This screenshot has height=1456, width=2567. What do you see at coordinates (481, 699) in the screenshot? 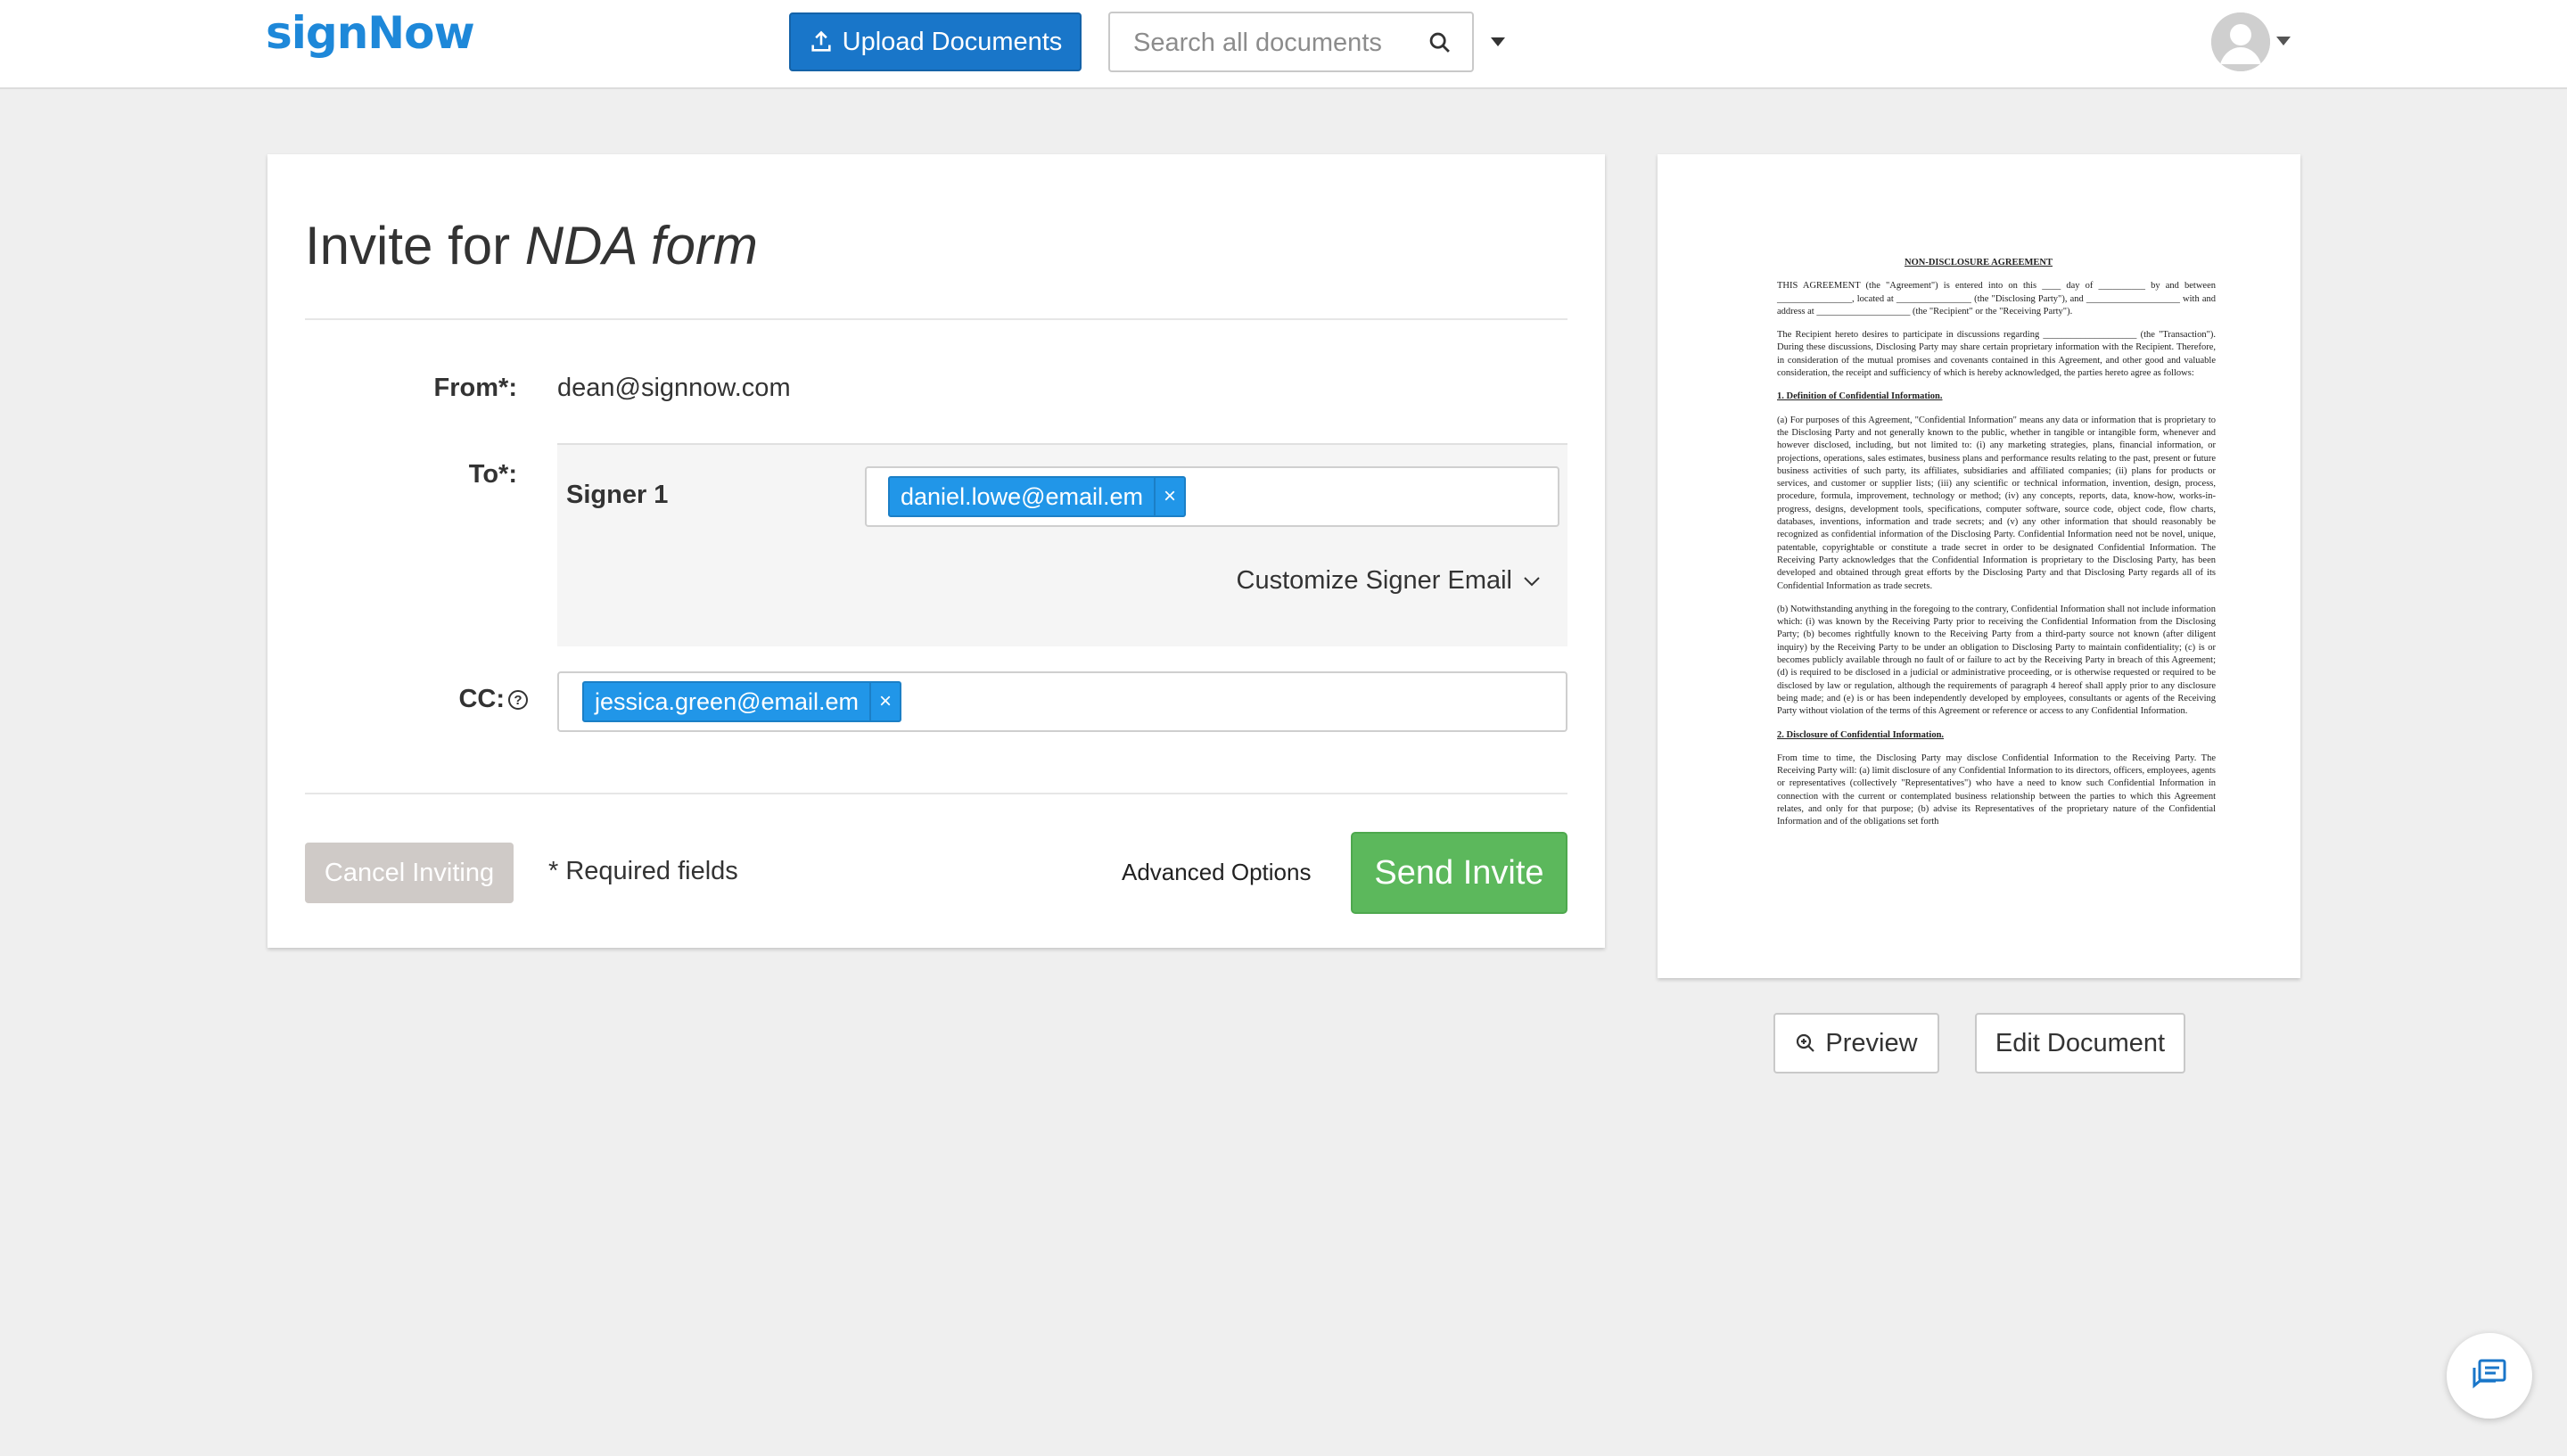
I see `cc-label: CC:` at bounding box center [481, 699].